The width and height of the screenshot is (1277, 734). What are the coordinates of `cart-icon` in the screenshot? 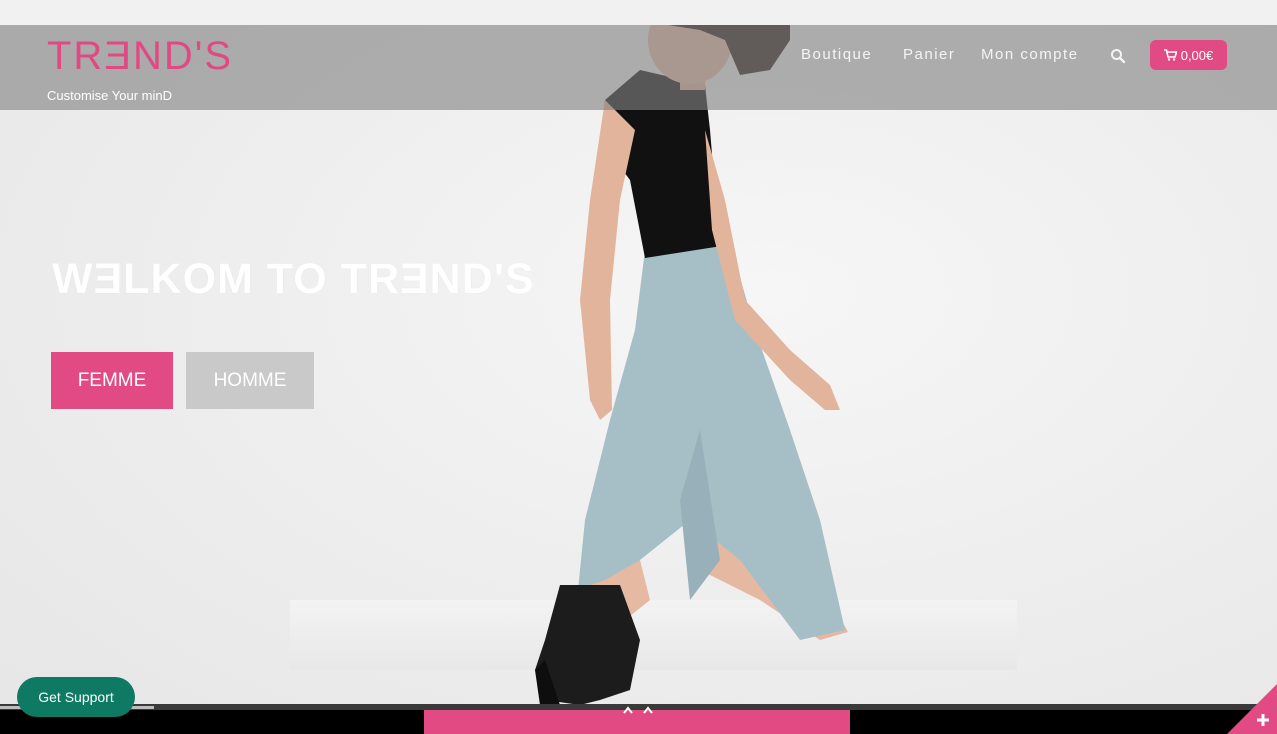 It's located at (1170, 55).